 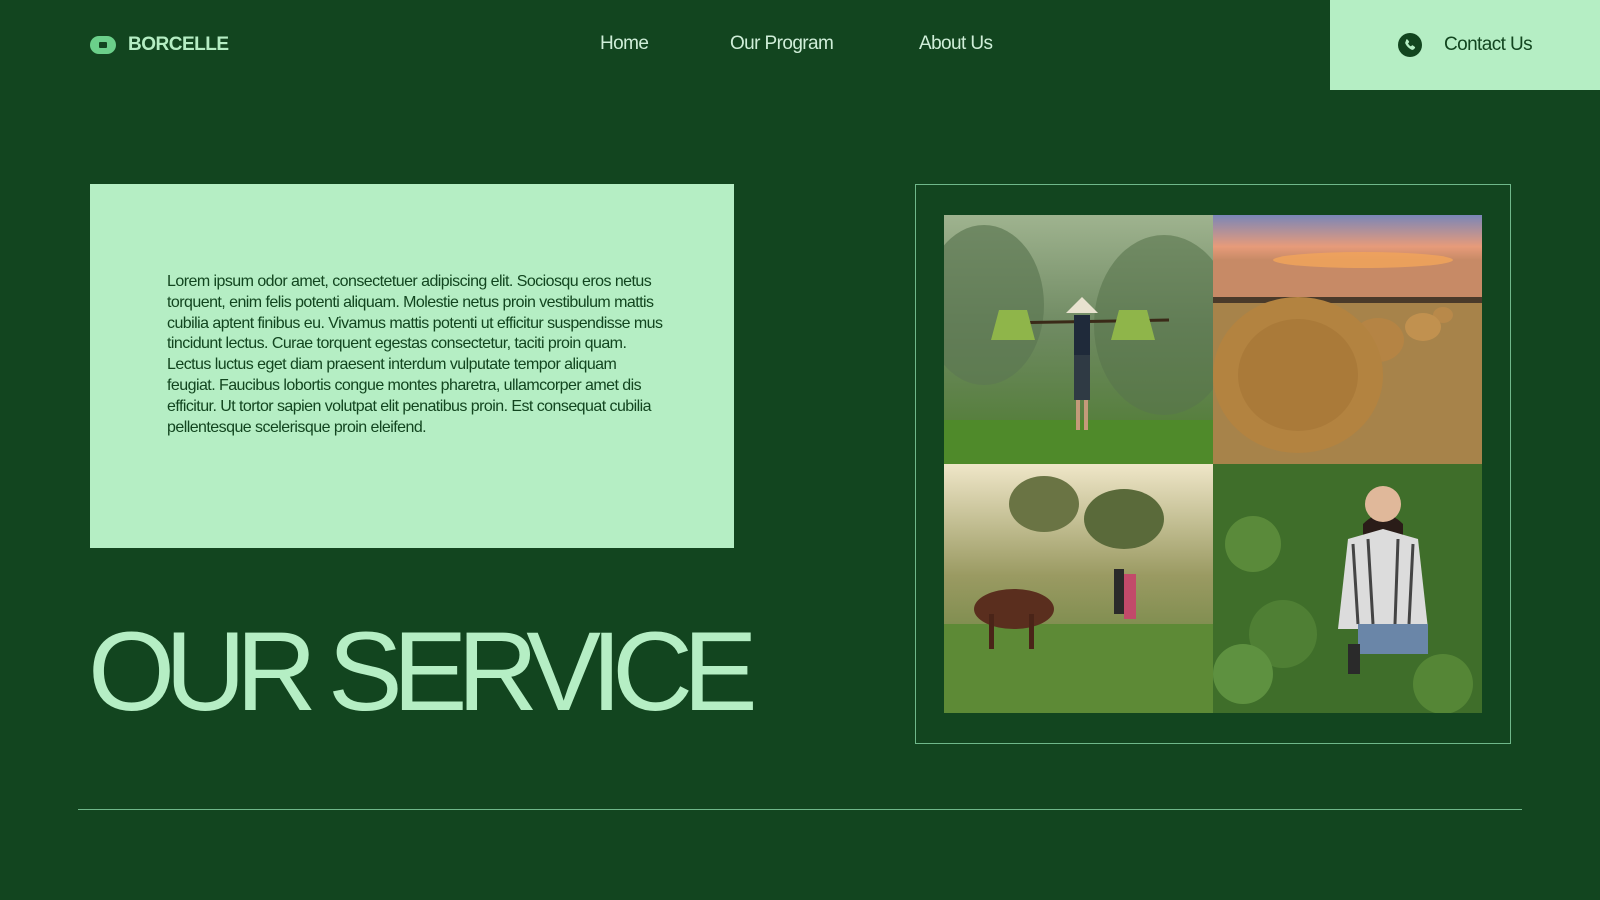 I want to click on photo-plowing-oxen, so click(x=1078, y=588).